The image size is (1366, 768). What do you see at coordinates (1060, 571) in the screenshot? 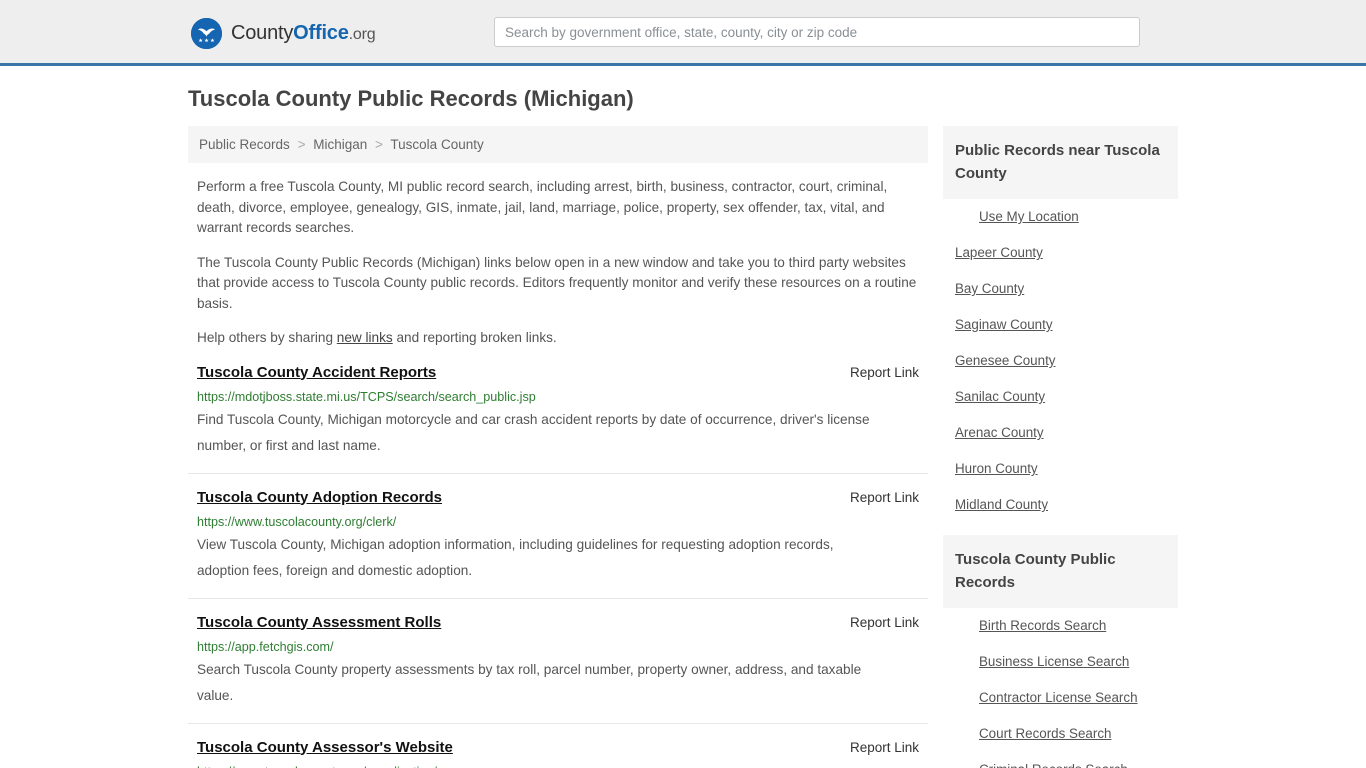
I see `sidebar-heading-records: Tuscola County Public Records` at bounding box center [1060, 571].